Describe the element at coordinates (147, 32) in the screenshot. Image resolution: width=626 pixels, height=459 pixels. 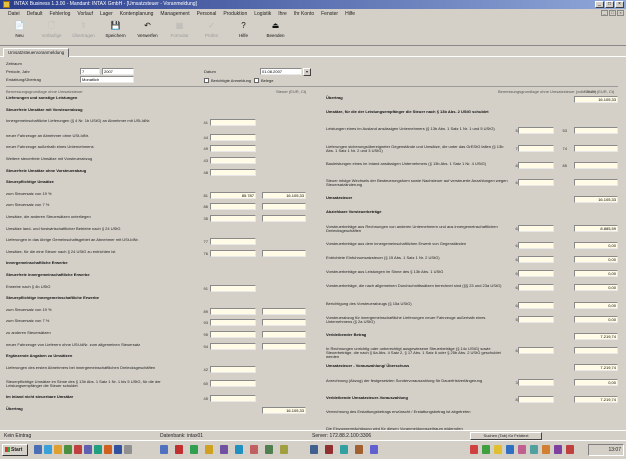
I see `verwerfen-button: ↶ Verwerfen` at that location.